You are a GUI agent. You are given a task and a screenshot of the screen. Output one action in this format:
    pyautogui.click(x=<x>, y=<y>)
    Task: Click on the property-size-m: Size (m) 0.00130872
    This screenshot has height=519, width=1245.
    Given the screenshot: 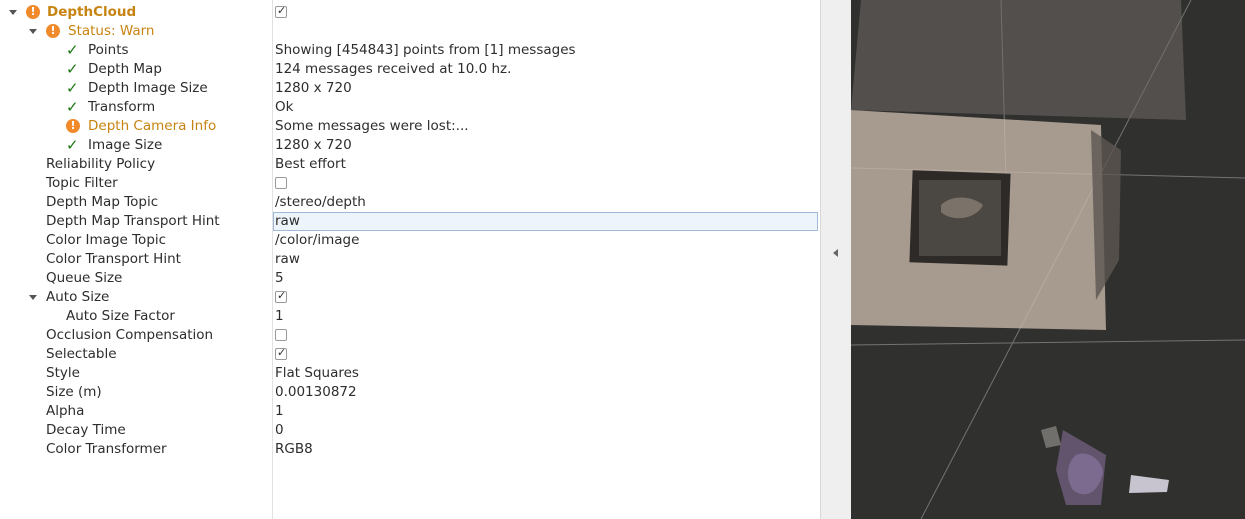 What is the action you would take?
    pyautogui.click(x=409, y=392)
    